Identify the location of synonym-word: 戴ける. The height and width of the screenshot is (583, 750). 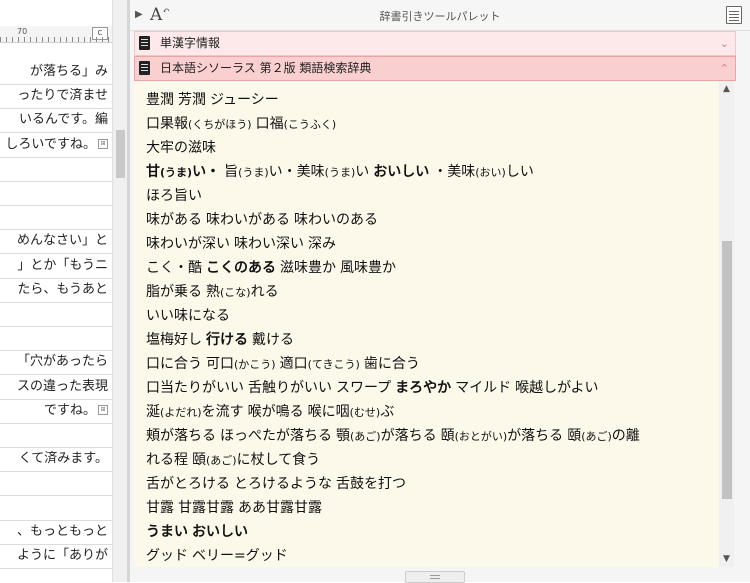
(273, 340).